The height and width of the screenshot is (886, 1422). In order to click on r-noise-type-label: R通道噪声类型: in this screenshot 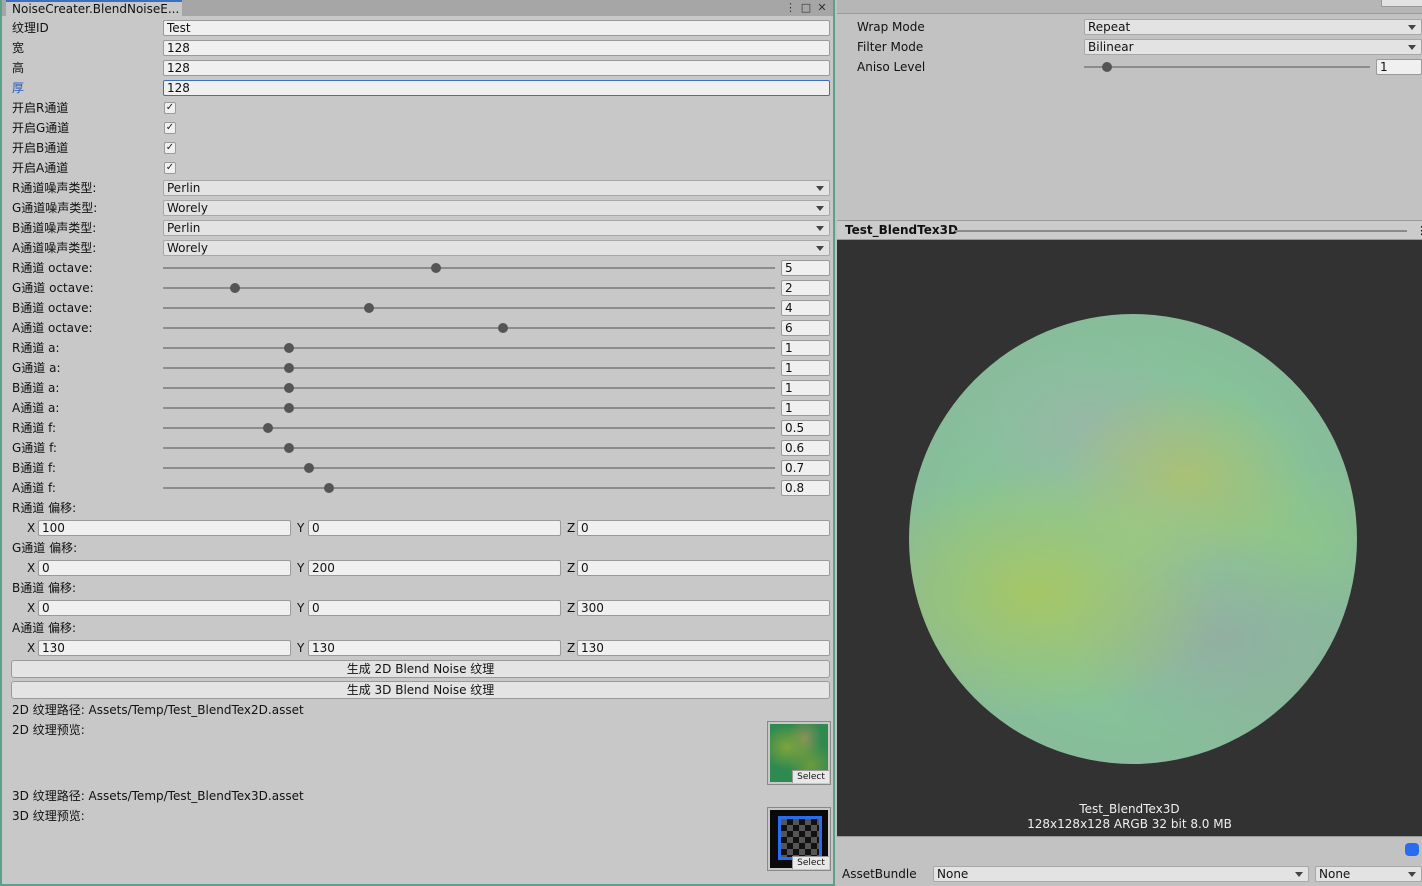, I will do `click(54, 188)`.